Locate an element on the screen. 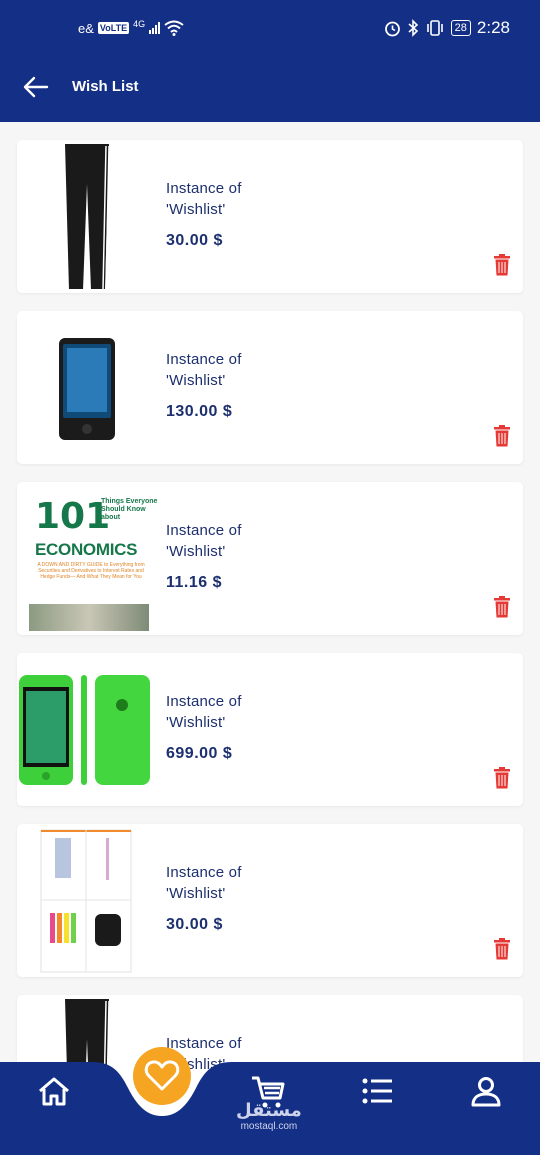  product-price: 130.00 $ is located at coordinates (199, 411).